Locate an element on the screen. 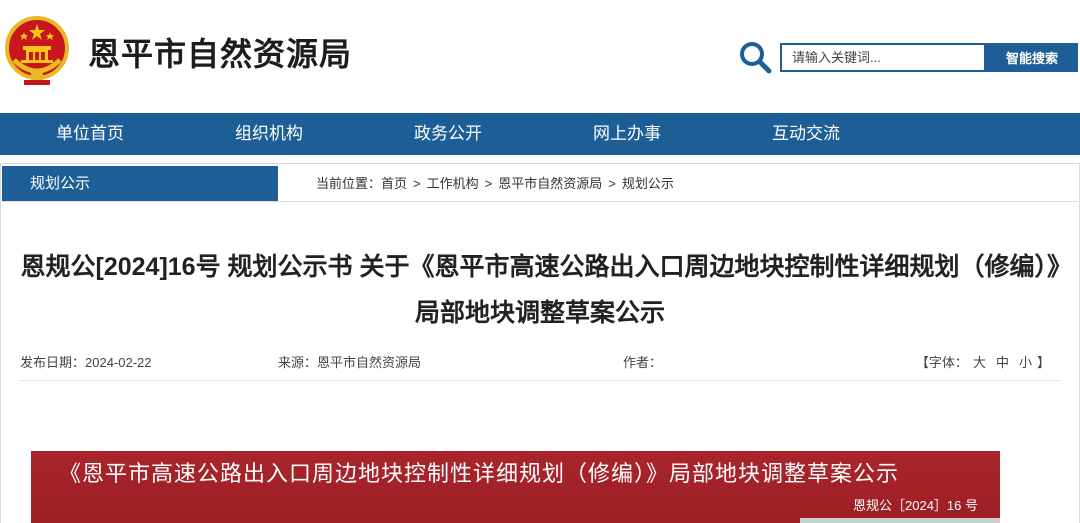  article-meta: 发布日期：2024-02-22 来源：恩平市自然资源局 作者： 【字体： 大中小】 is located at coordinates (540, 363).